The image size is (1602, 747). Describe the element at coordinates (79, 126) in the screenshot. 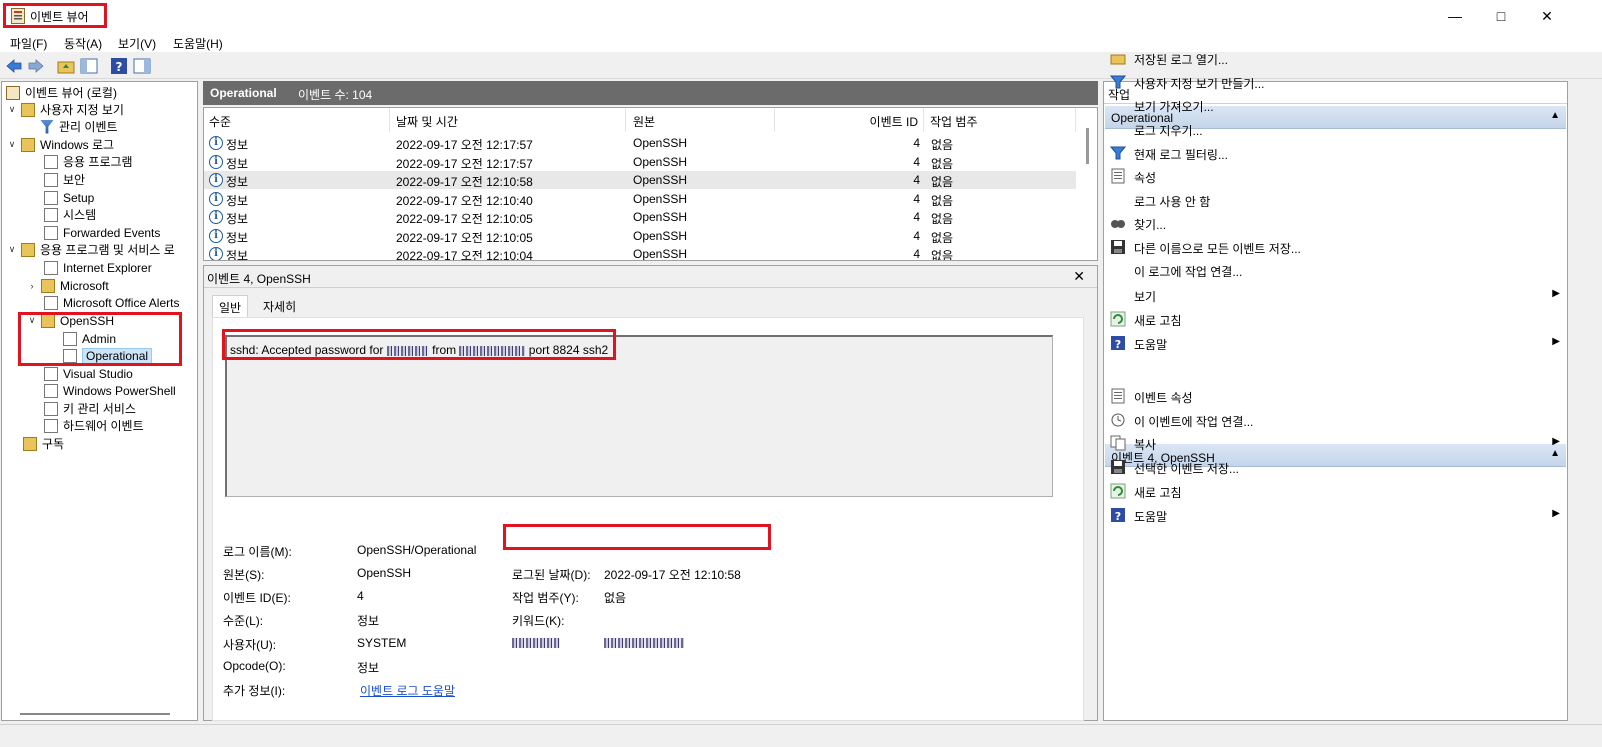

I see `tree-admin-events: 관리 이벤트` at that location.